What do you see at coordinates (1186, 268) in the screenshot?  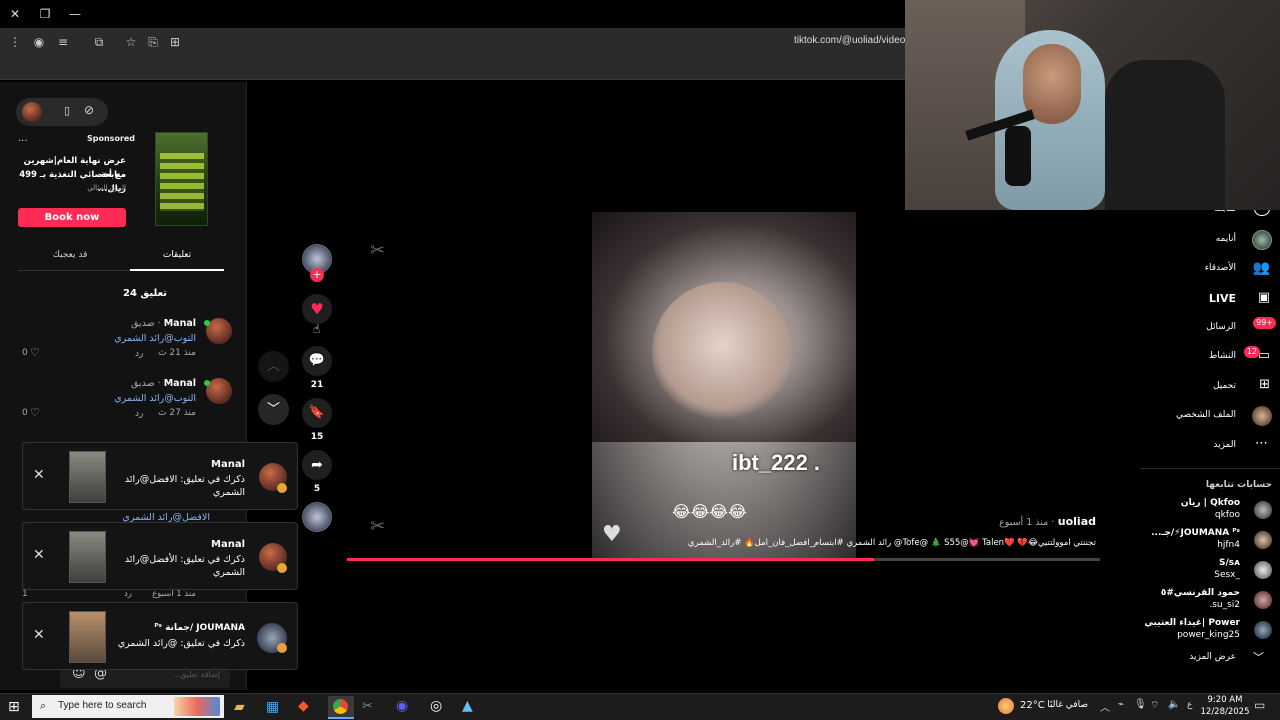 I see `sidebar-item-friends: الأصدقاء` at bounding box center [1186, 268].